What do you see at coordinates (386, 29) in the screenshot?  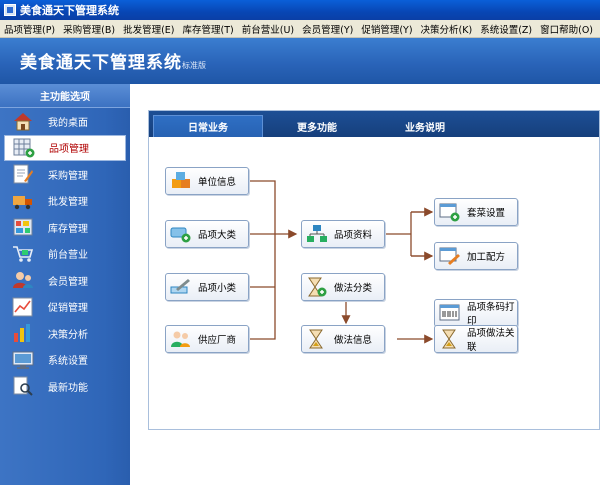 I see `menu-item-promotion: 促销管理(Y)` at bounding box center [386, 29].